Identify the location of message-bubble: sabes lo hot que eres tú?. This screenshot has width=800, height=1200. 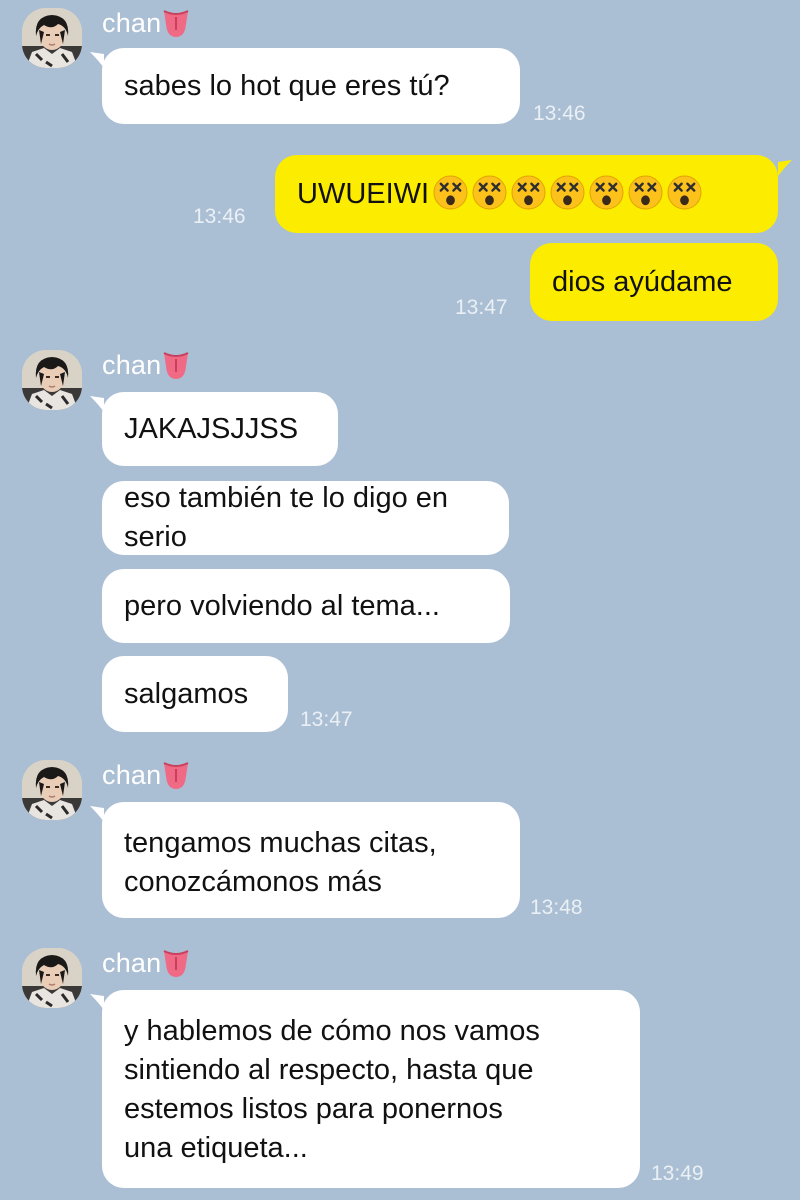
(311, 86).